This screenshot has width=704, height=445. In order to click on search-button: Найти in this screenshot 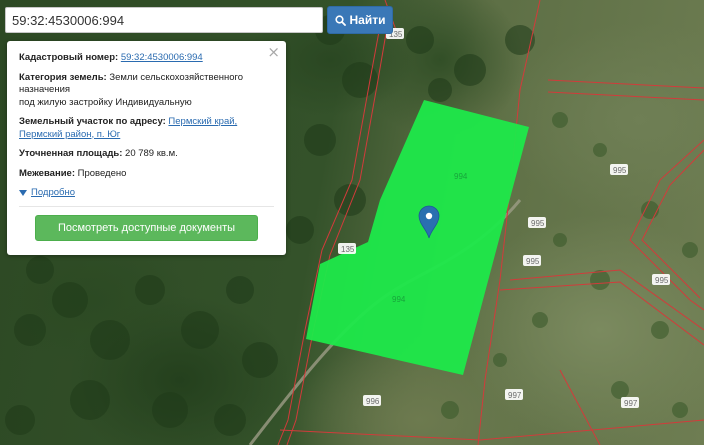, I will do `click(360, 20)`.